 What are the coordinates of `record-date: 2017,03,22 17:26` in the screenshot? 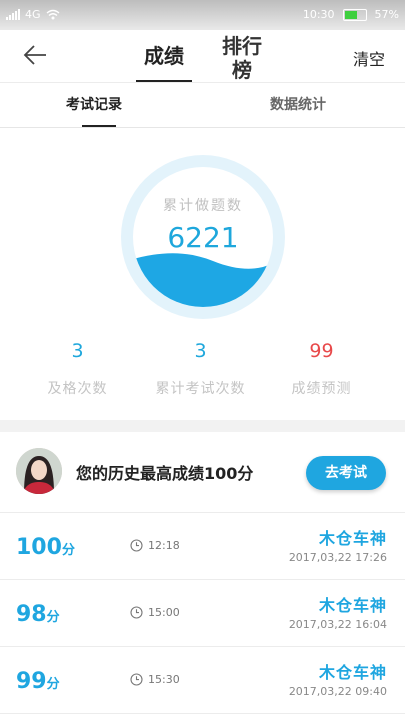 It's located at (337, 557).